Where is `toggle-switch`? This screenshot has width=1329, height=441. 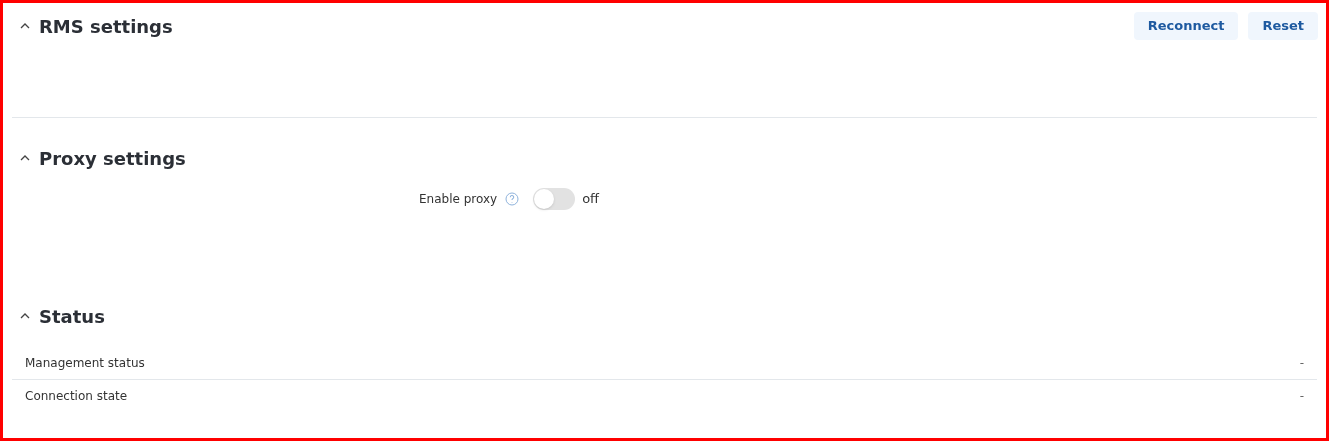
toggle-switch is located at coordinates (554, 199).